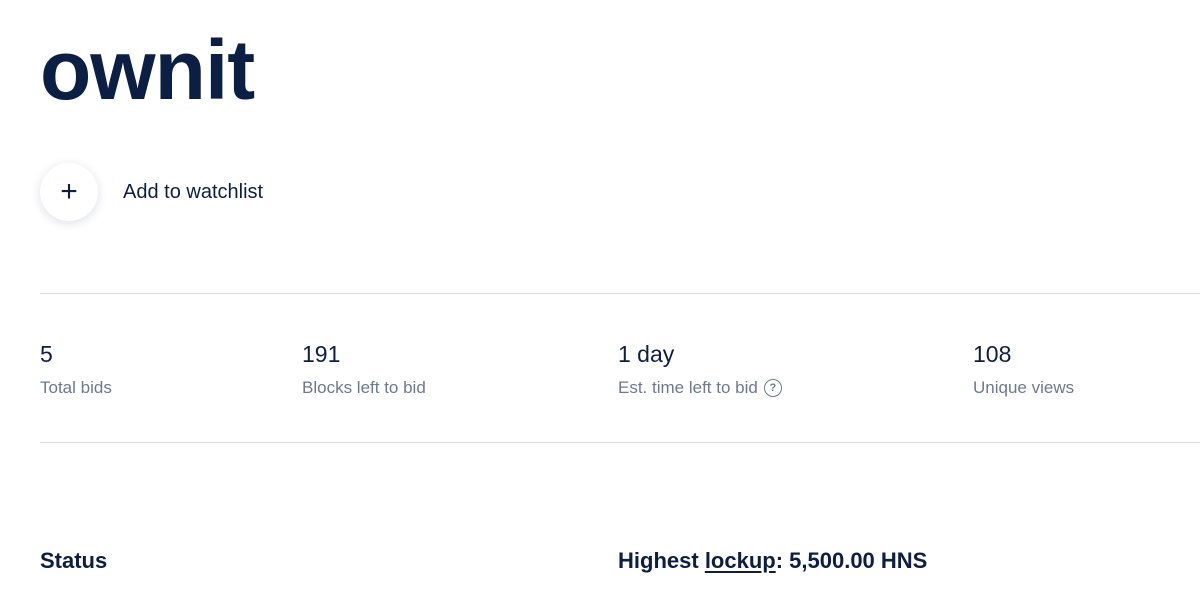 Image resolution: width=1200 pixels, height=597 pixels. Describe the element at coordinates (74, 560) in the screenshot. I see `status-heading: Status` at that location.